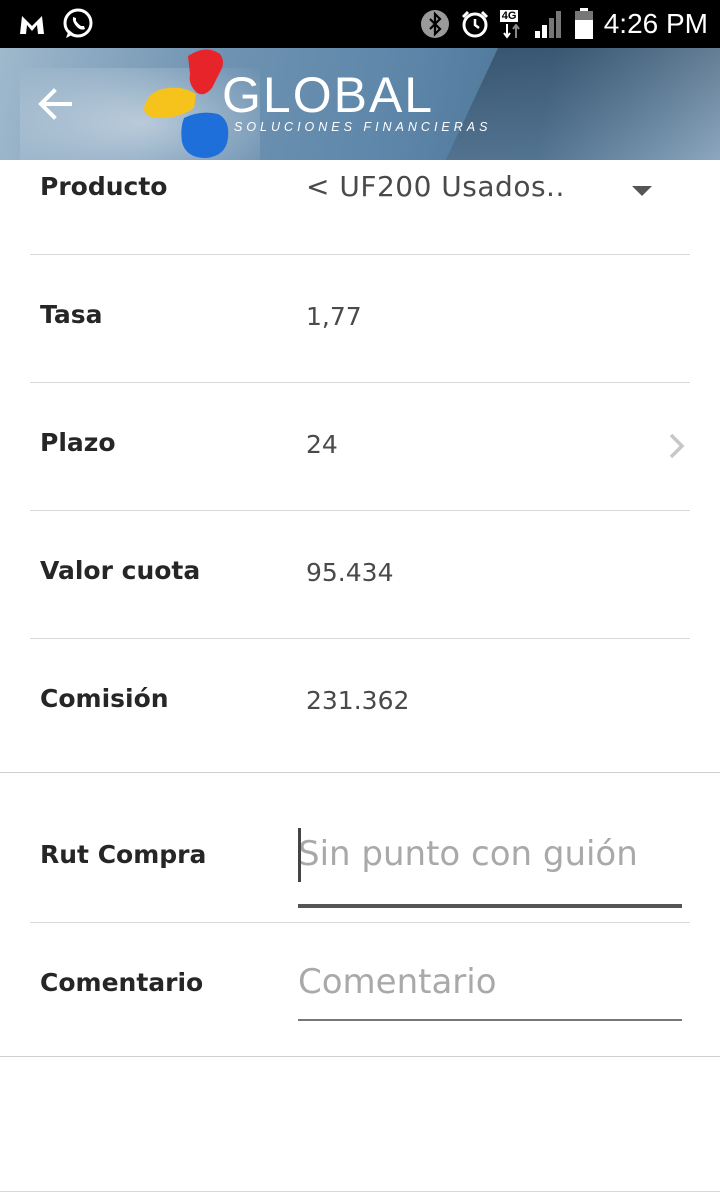  What do you see at coordinates (360, 1056) in the screenshot?
I see `section-divider-bottom` at bounding box center [360, 1056].